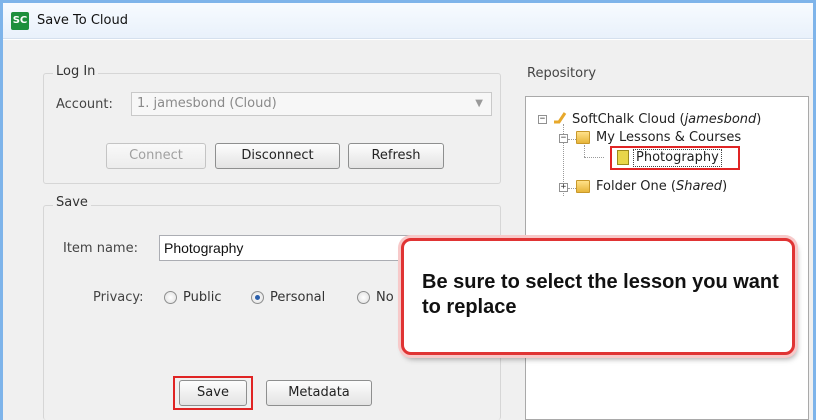 Image resolution: width=816 pixels, height=420 pixels. I want to click on tree-item-folder-one: Folder One (Shared), so click(661, 186).